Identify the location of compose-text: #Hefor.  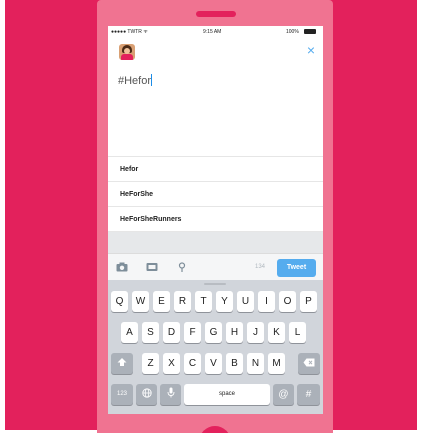
(135, 81).